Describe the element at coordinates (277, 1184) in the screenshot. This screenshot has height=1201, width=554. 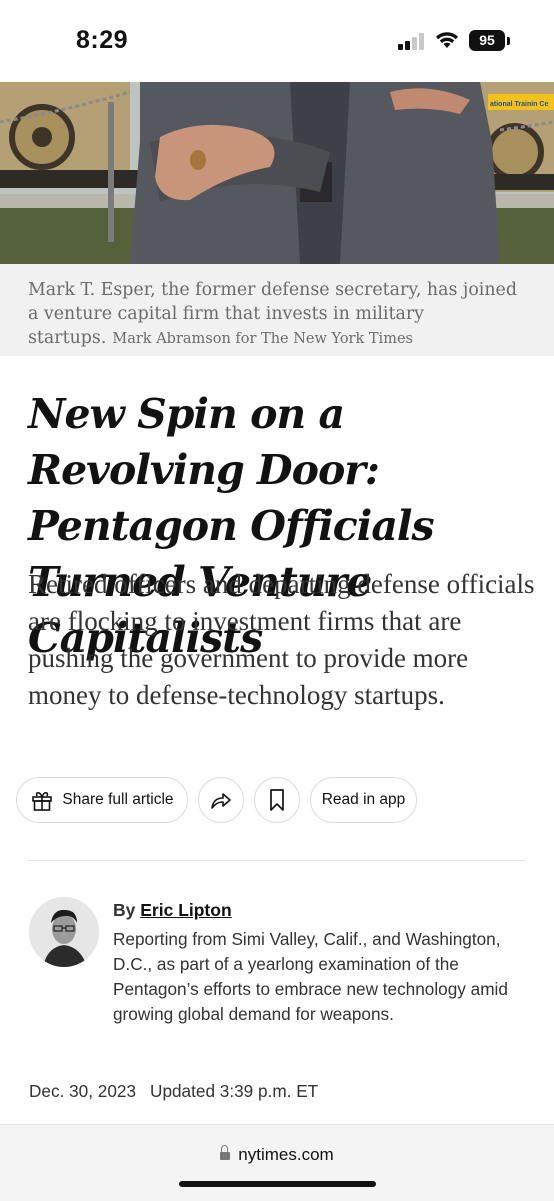
I see `home-indicator` at that location.